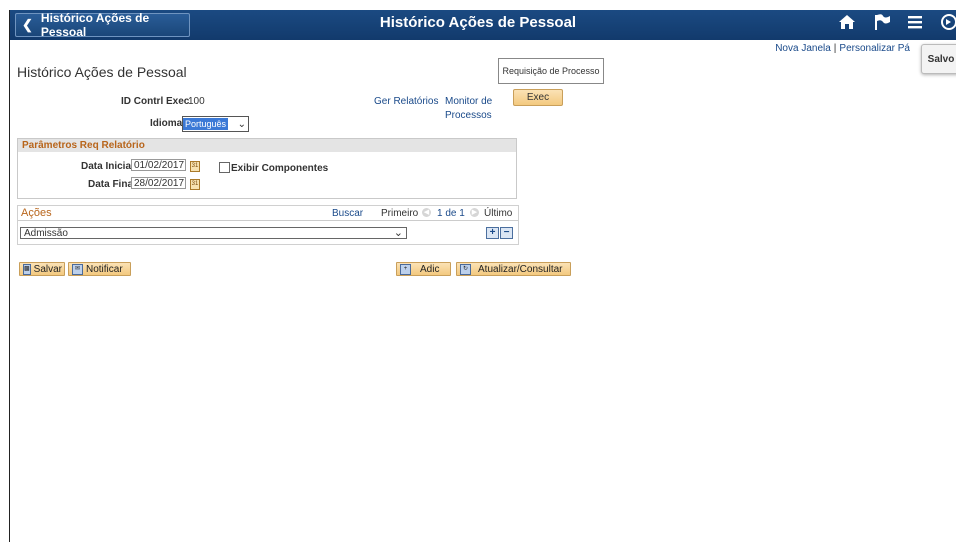 This screenshot has width=956, height=542. Describe the element at coordinates (538, 97) in the screenshot. I see `exec-button: Exec` at that location.